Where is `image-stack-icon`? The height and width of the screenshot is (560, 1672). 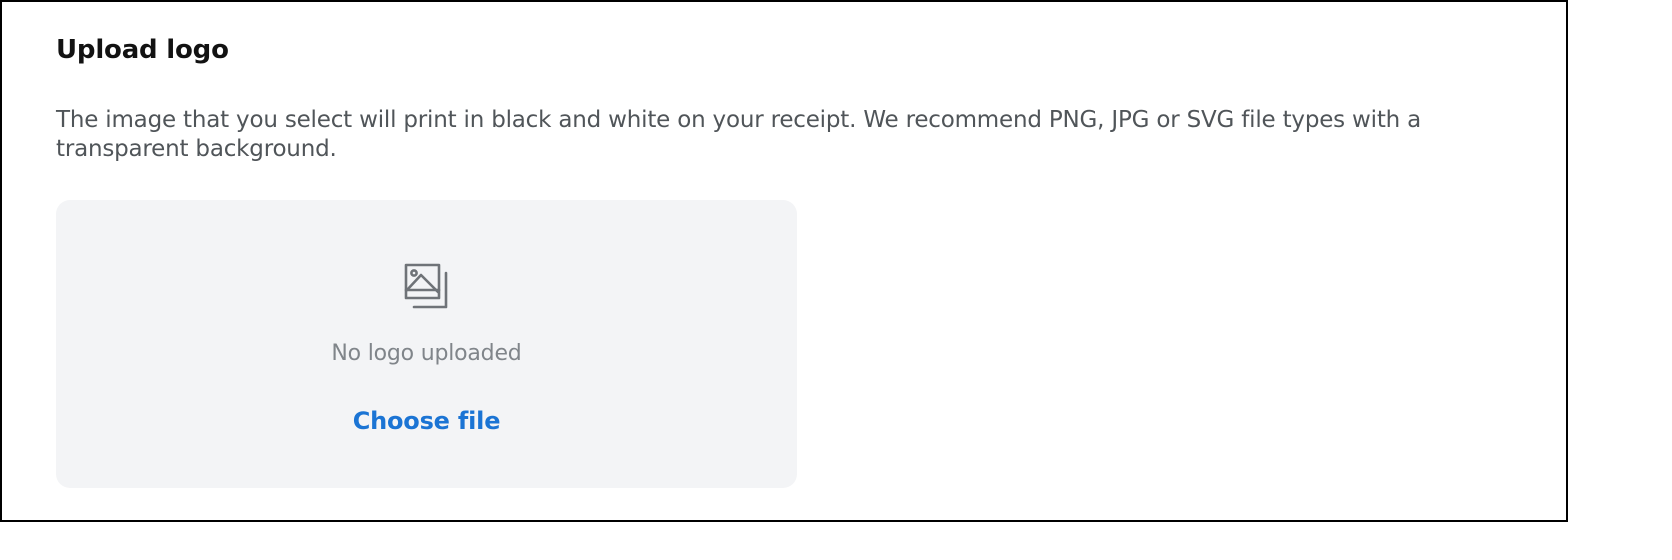
image-stack-icon is located at coordinates (426, 286).